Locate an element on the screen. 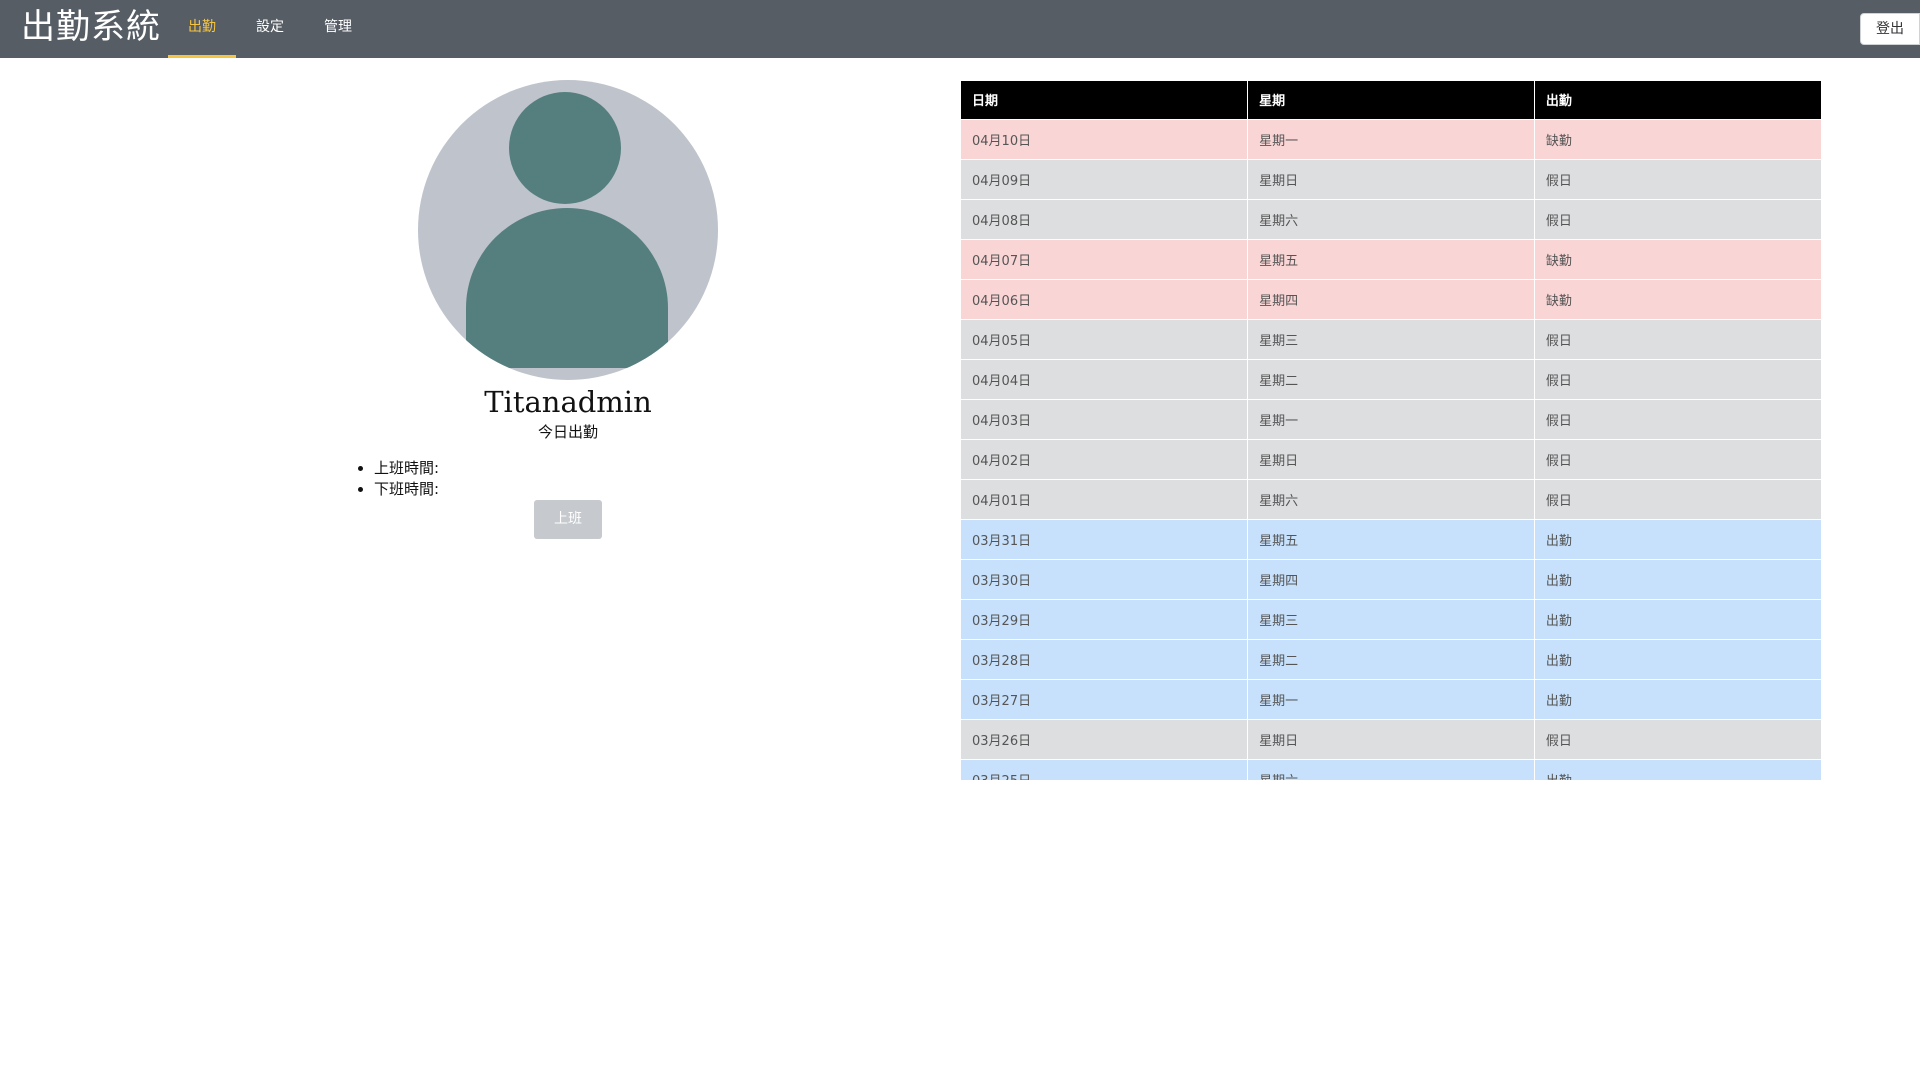  cell-date: 03月25日 is located at coordinates (1105, 769).